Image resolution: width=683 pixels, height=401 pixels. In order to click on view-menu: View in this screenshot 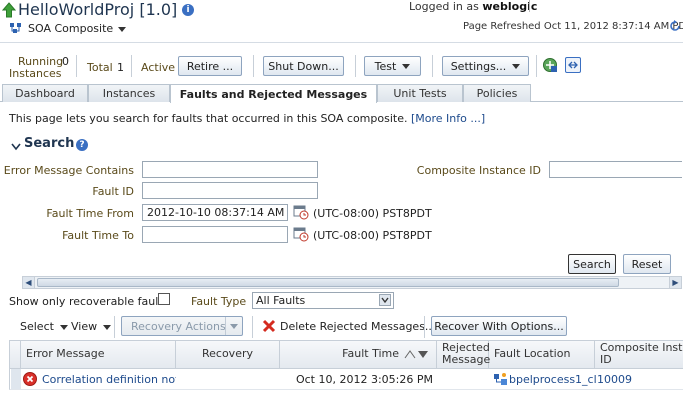, I will do `click(91, 326)`.